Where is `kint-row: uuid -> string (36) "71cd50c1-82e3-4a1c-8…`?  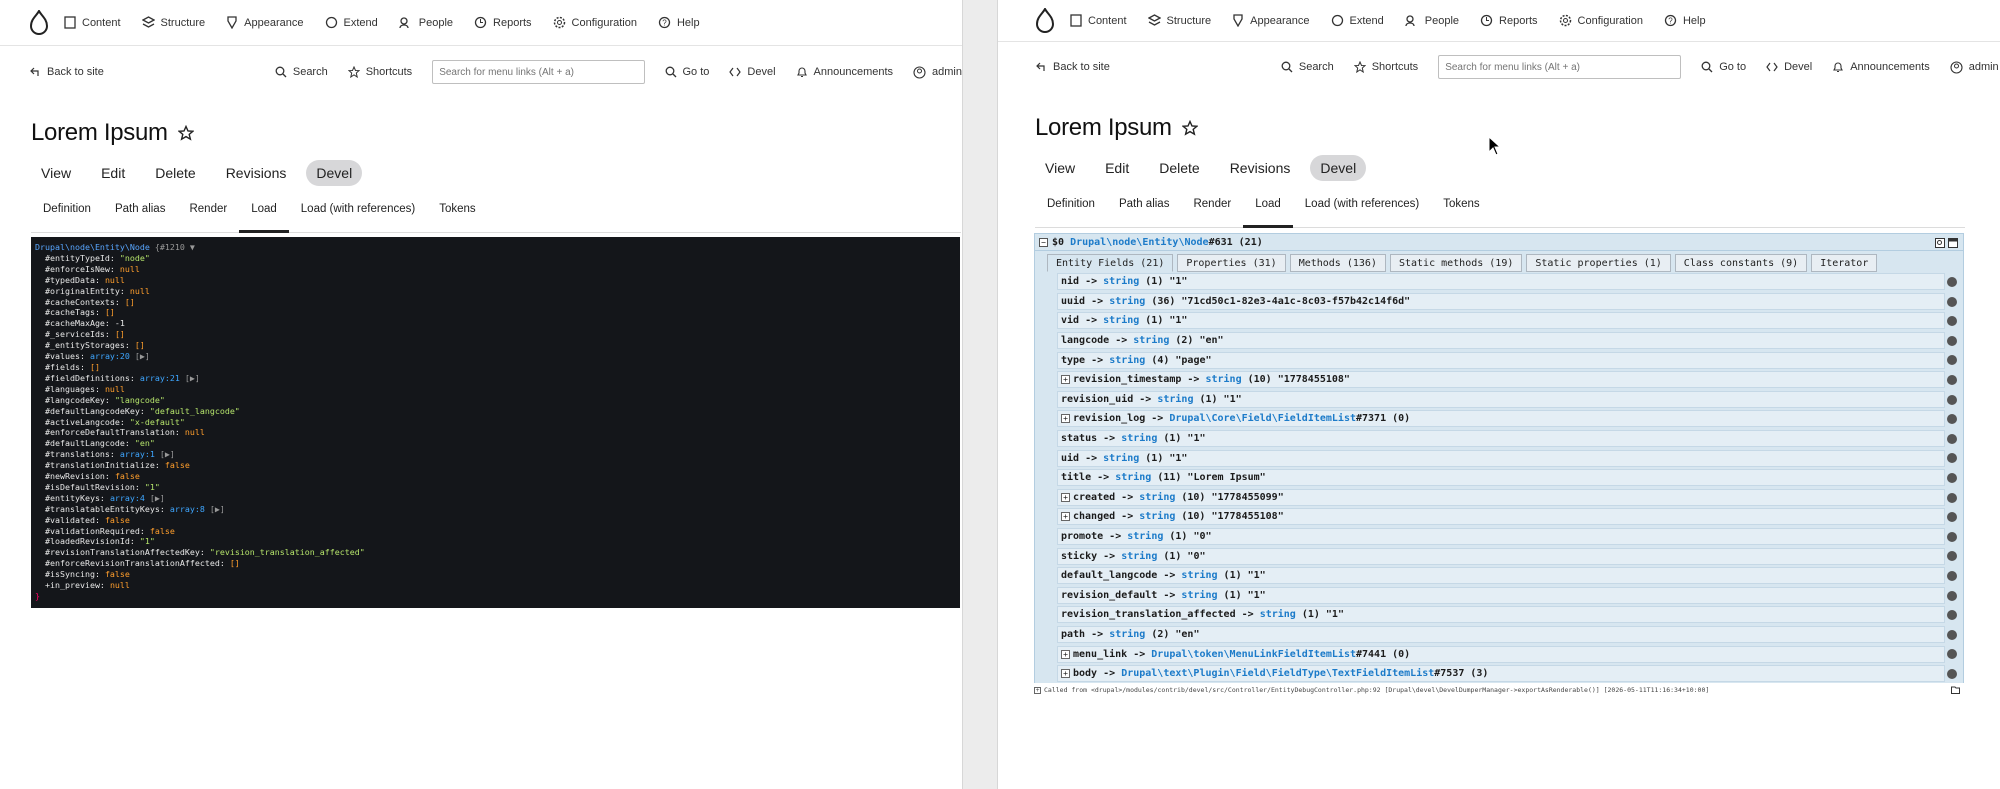
kint-row: uuid -> string (36) "71cd50c1-82e3-4a1c-8… is located at coordinates (1499, 301).